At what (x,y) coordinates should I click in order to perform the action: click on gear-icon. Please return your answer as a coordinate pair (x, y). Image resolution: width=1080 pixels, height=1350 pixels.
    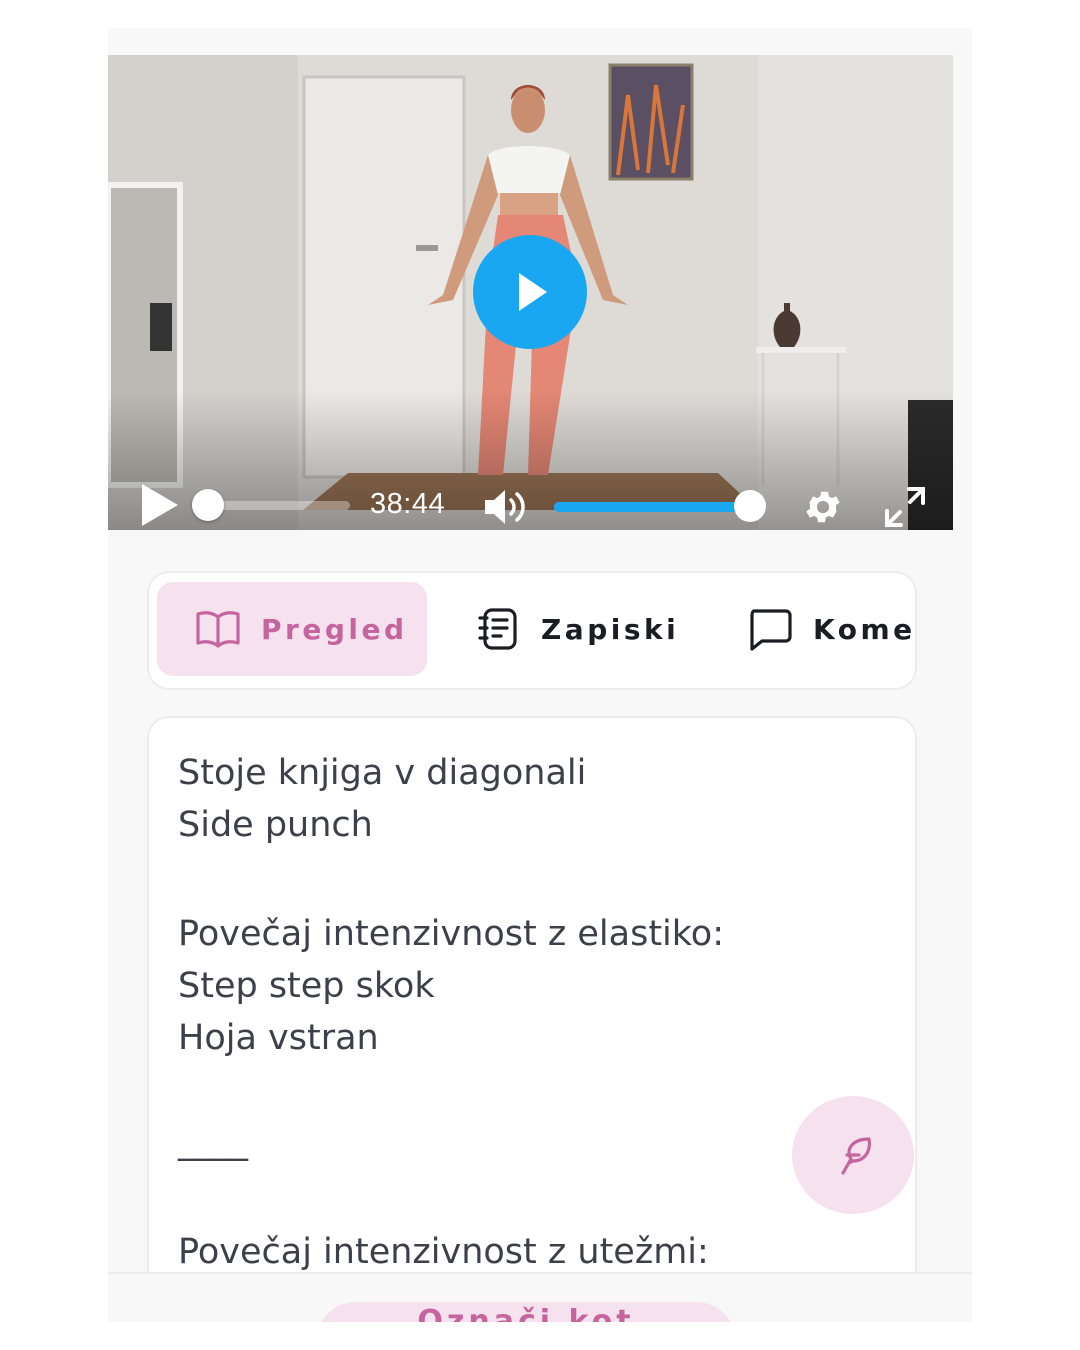
    Looking at the image, I should click on (823, 507).